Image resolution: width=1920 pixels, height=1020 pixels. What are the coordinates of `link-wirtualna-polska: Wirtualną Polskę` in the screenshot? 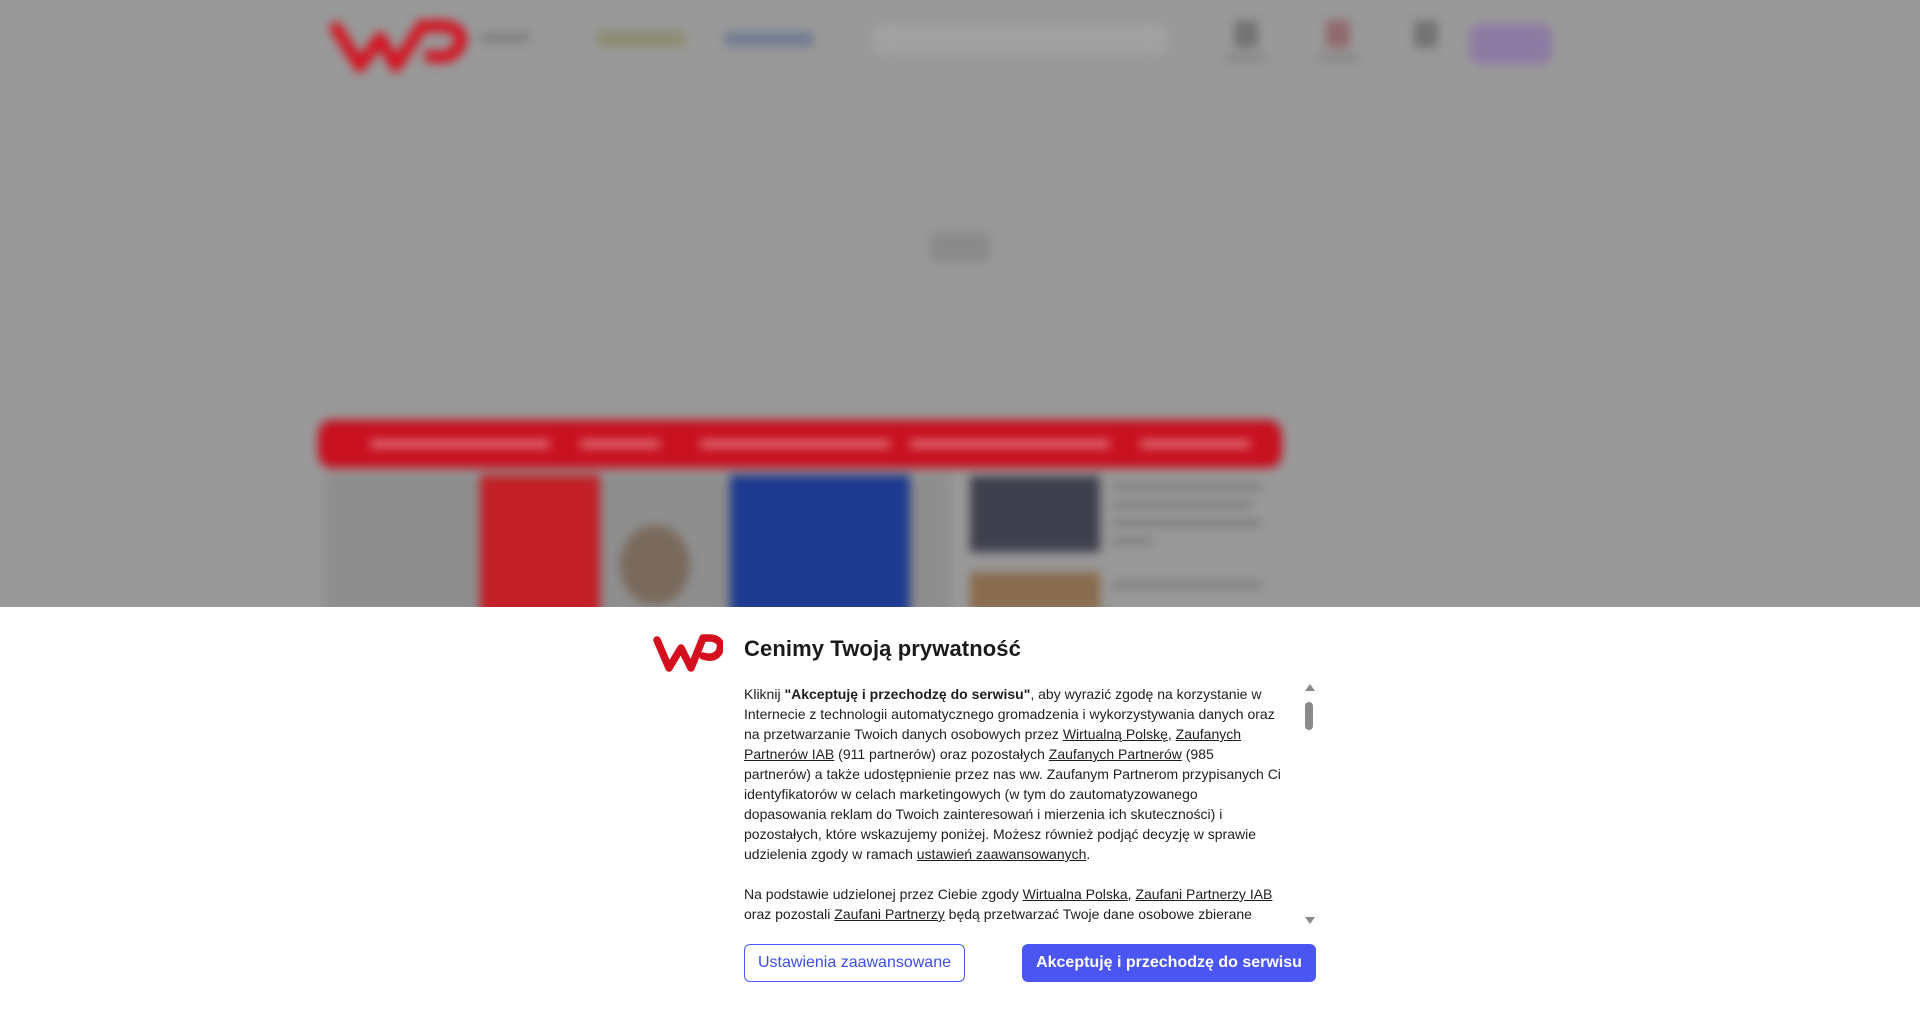 It's located at (1115, 734).